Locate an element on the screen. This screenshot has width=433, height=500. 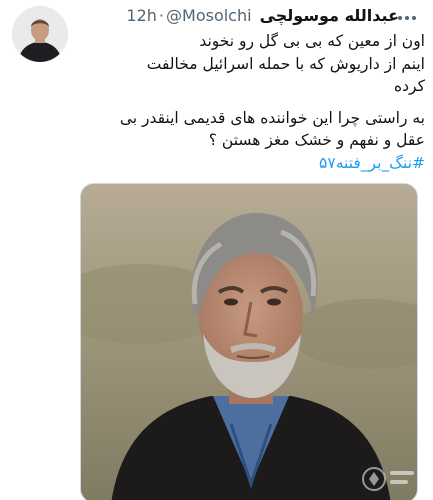
tweet-header: 12h · @Mosolchi عبدالله موسولچی is located at coordinates (247, 15).